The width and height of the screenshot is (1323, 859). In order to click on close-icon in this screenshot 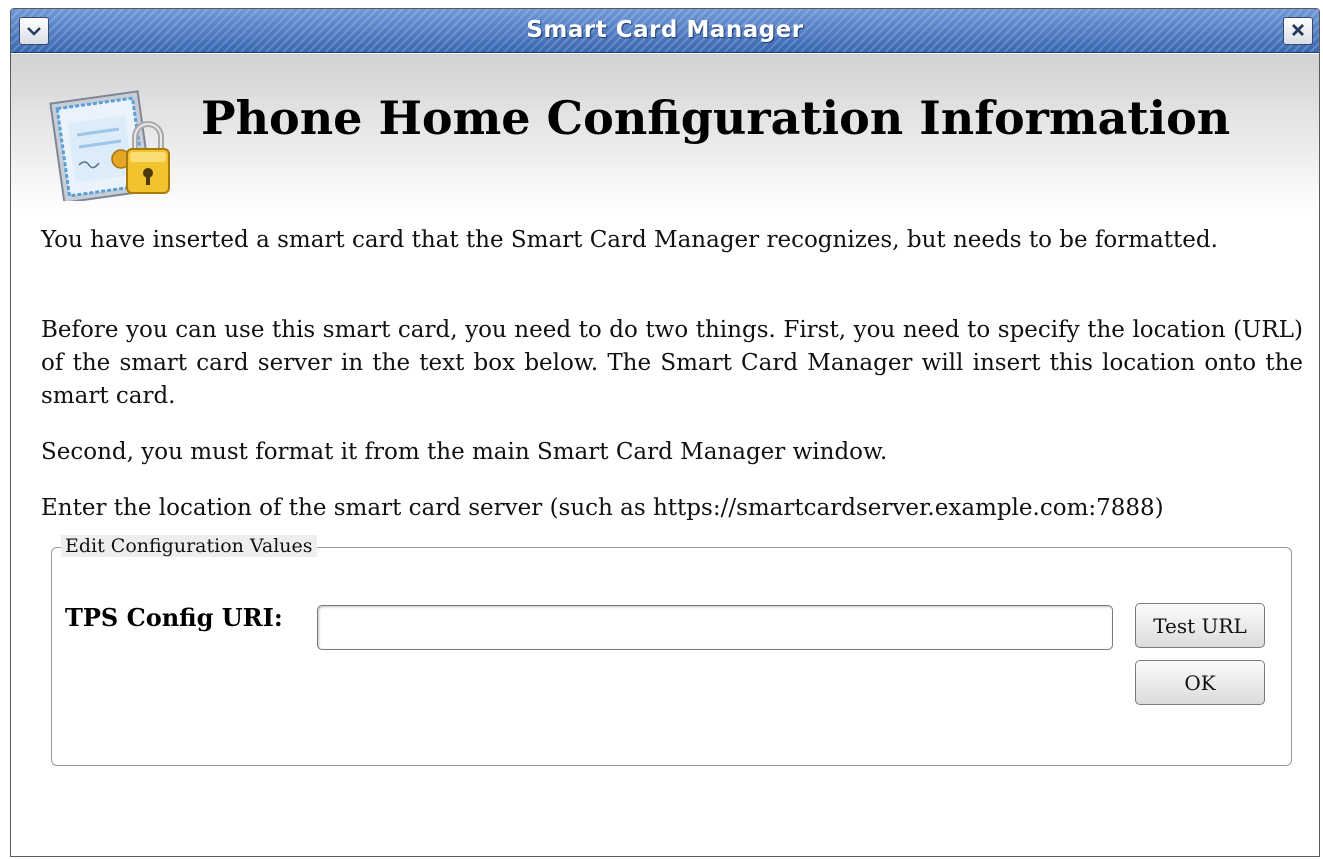, I will do `click(1298, 31)`.